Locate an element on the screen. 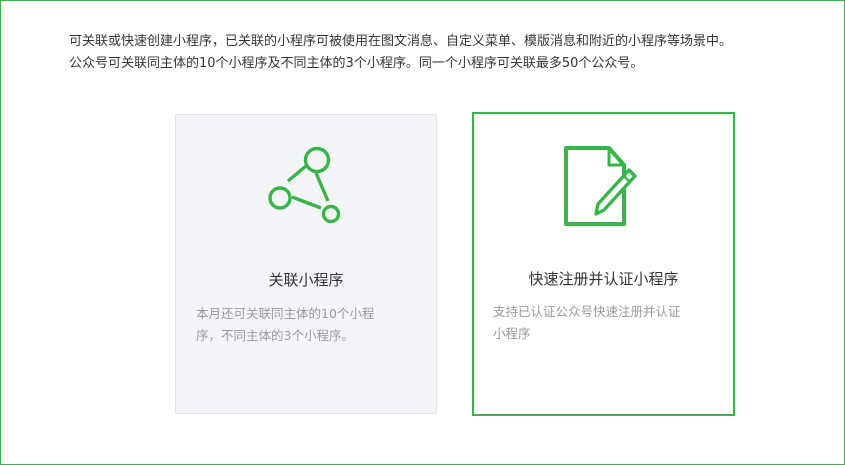 This screenshot has width=845, height=465. card-description-line: 序，不同主体的3个小程序。 is located at coordinates (275, 335).